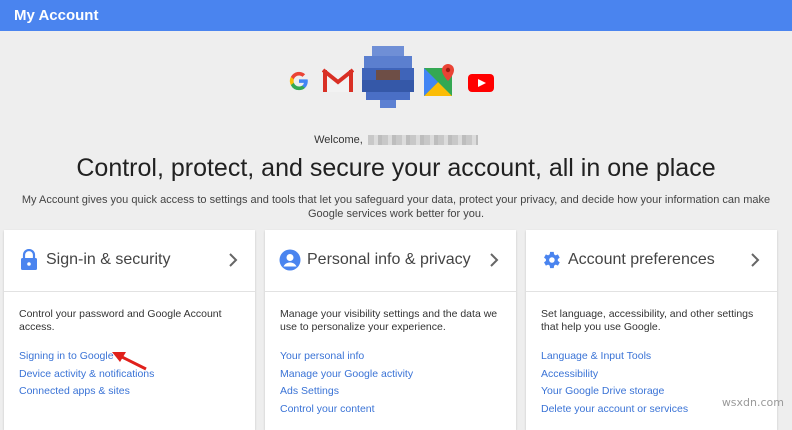  What do you see at coordinates (752, 402) in the screenshot?
I see `watermark-text: wsxdn.com` at bounding box center [752, 402].